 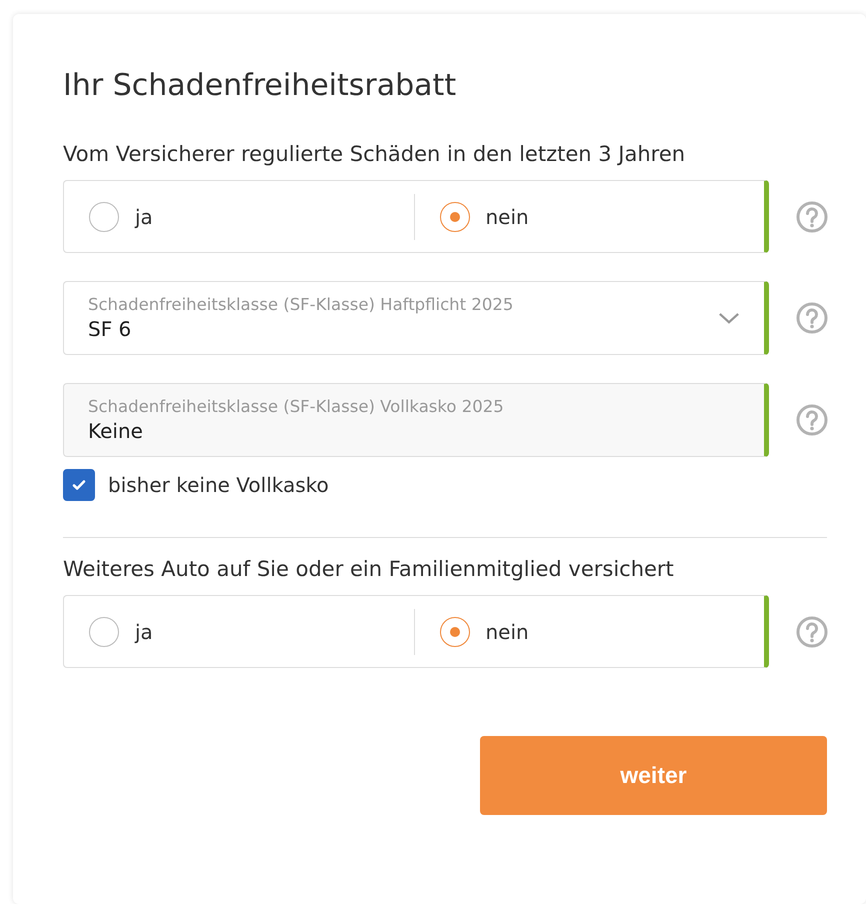 What do you see at coordinates (416, 318) in the screenshot?
I see `select-field: Schadenfreiheitsklasse (SF-Klasse) Haftpflicht 2025 SF 6` at bounding box center [416, 318].